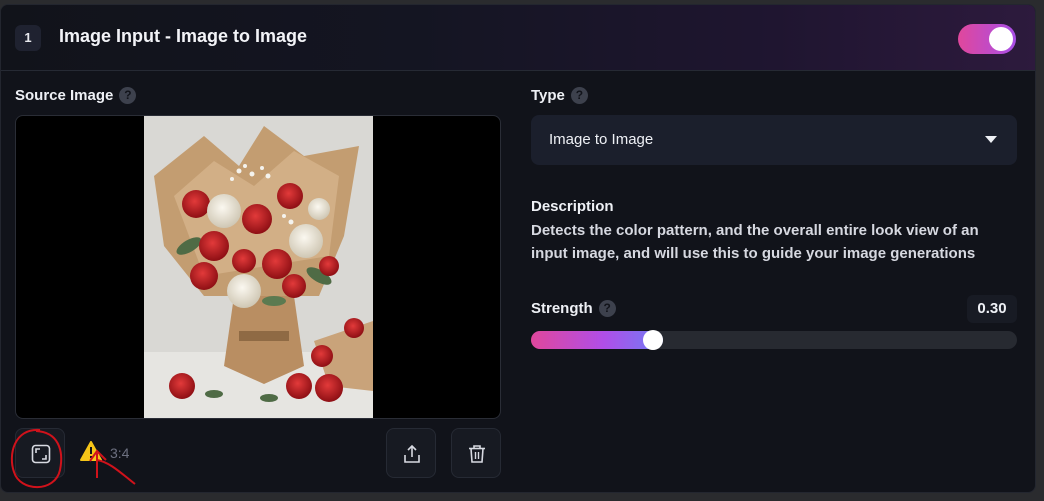  What do you see at coordinates (28, 38) in the screenshot?
I see `step-number-badge: 1` at bounding box center [28, 38].